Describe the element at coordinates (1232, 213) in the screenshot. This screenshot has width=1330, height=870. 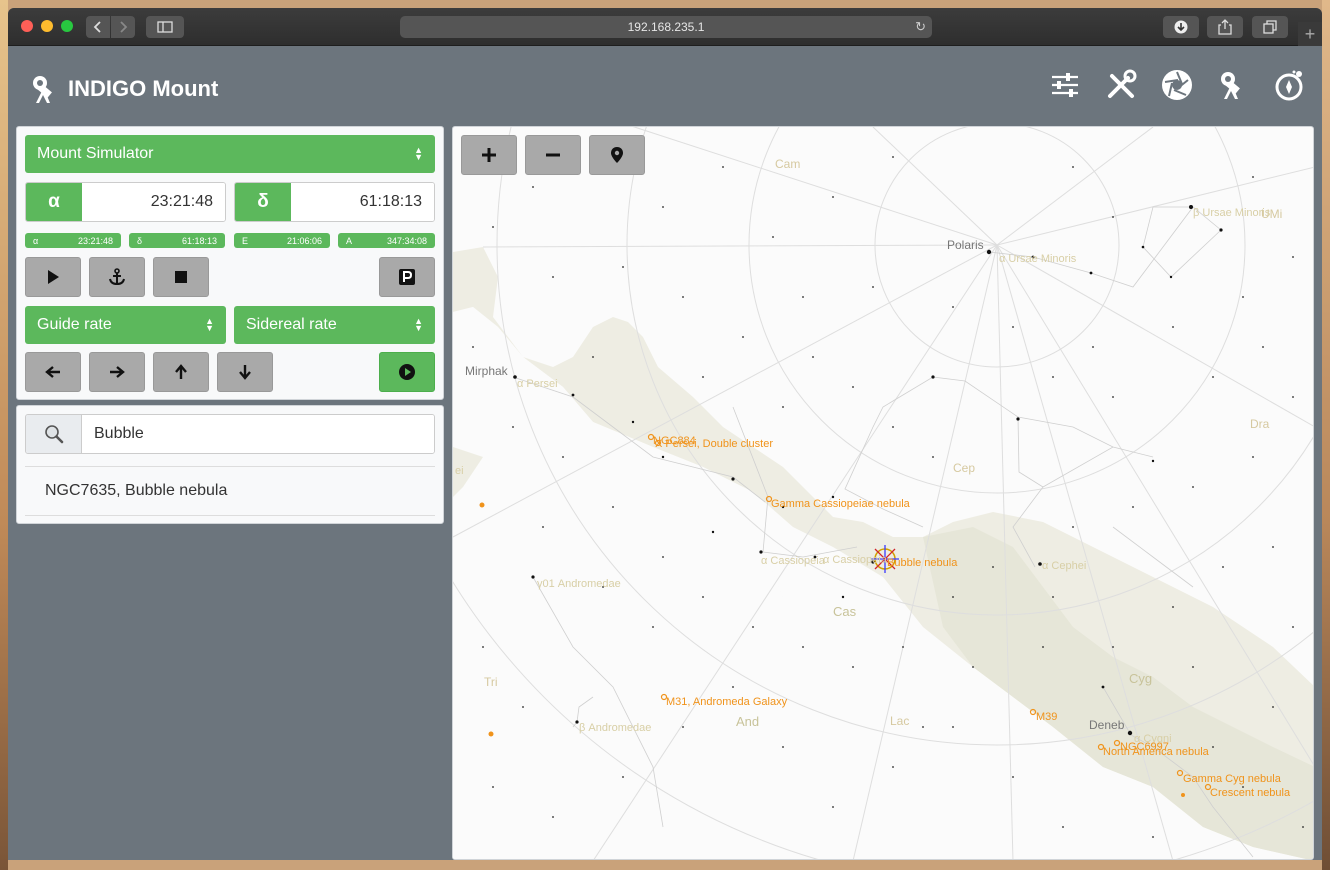
I see `star-label: β Ursae Minoris` at that location.